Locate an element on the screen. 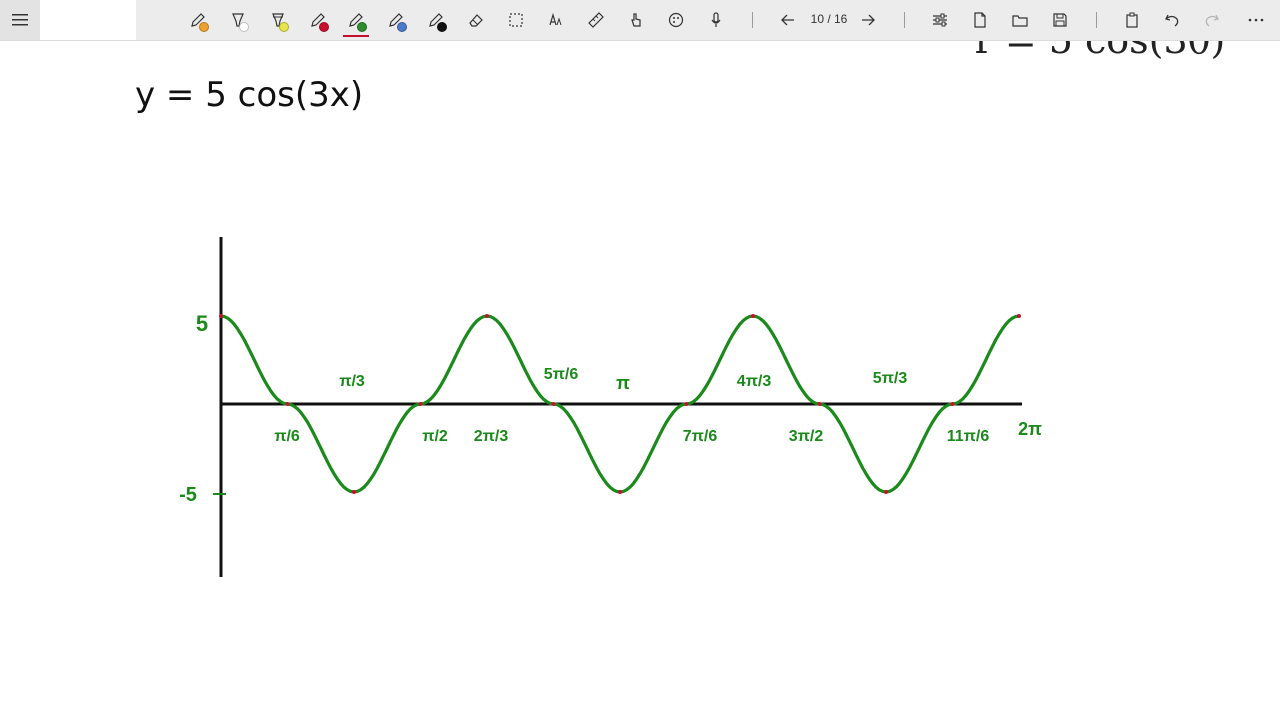 The image size is (1280, 725). settings-button is located at coordinates (940, 20).